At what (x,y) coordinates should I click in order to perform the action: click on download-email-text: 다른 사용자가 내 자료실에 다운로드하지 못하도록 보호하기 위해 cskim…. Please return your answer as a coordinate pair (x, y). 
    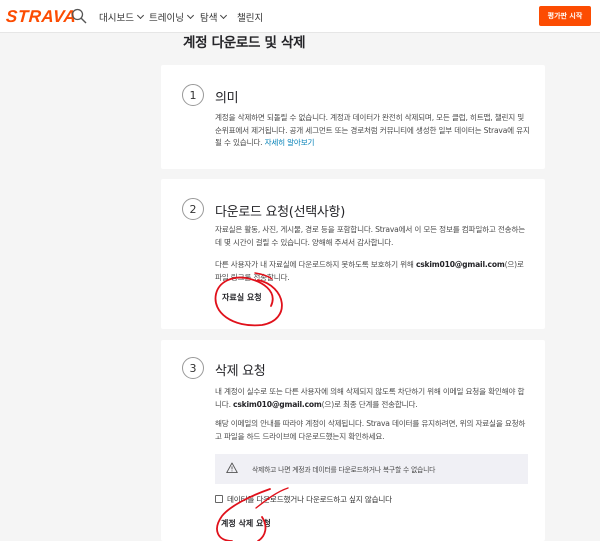
    Looking at the image, I should click on (372, 271).